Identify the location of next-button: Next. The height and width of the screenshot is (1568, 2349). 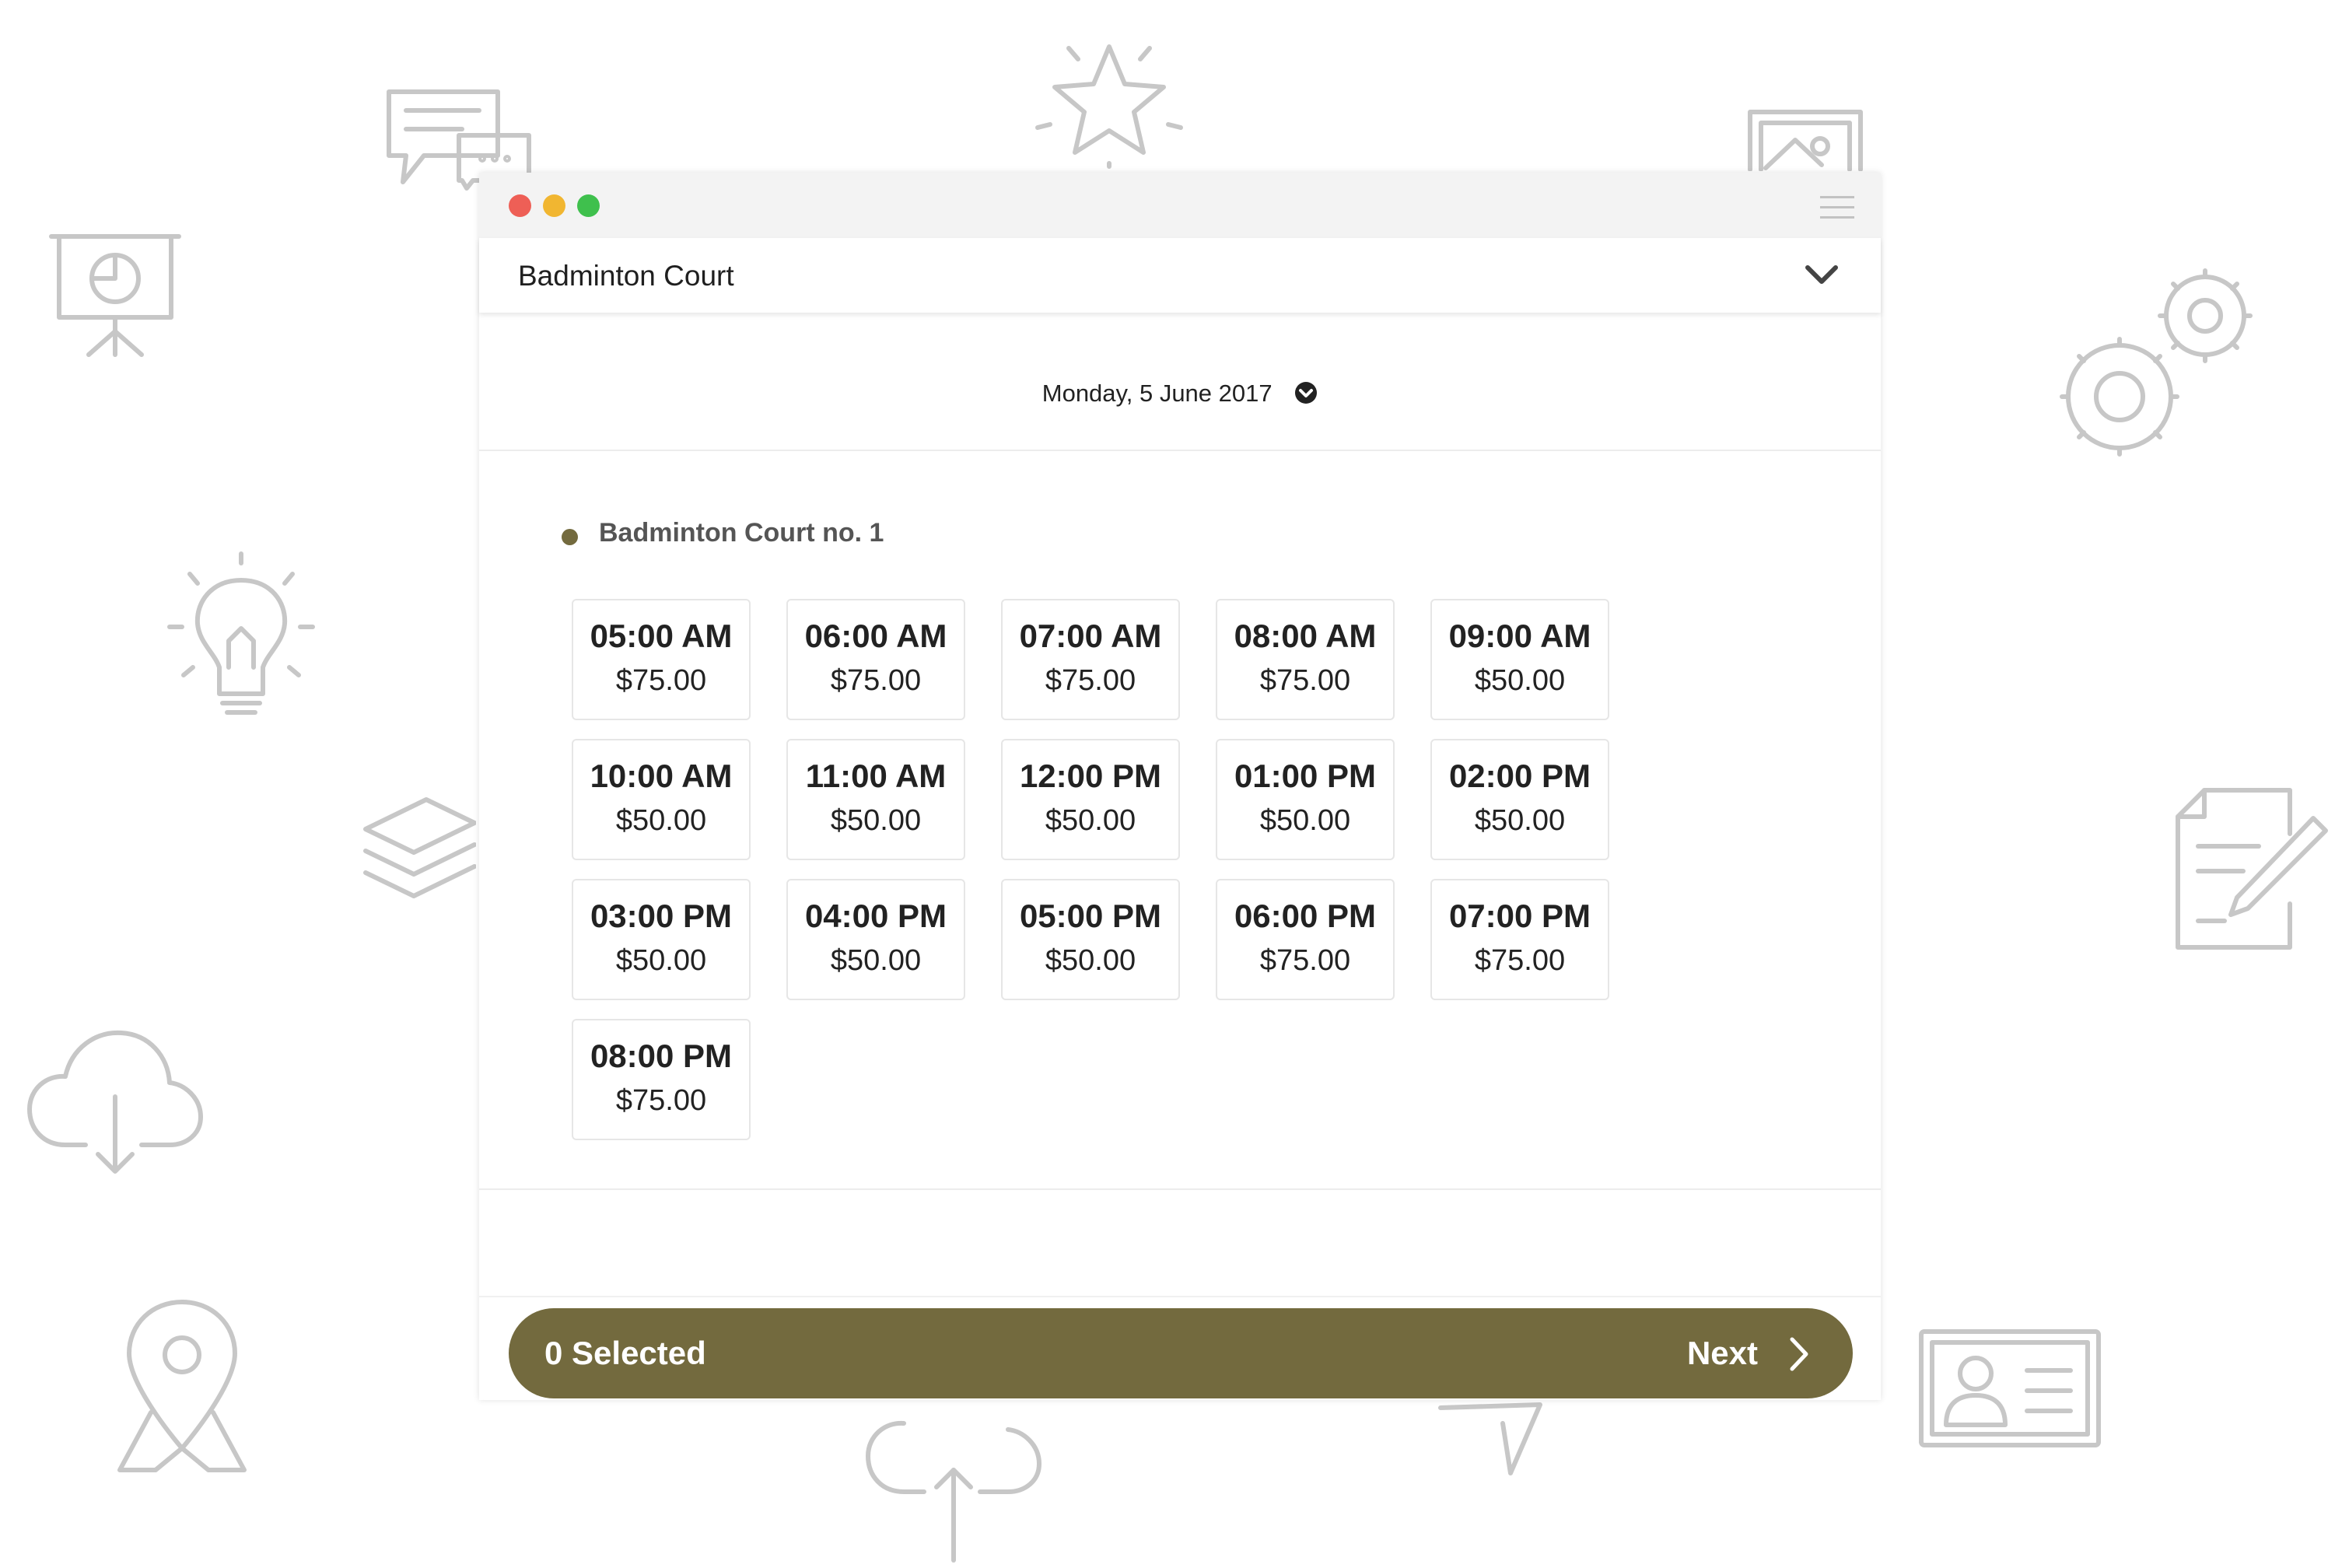
(1728, 1353).